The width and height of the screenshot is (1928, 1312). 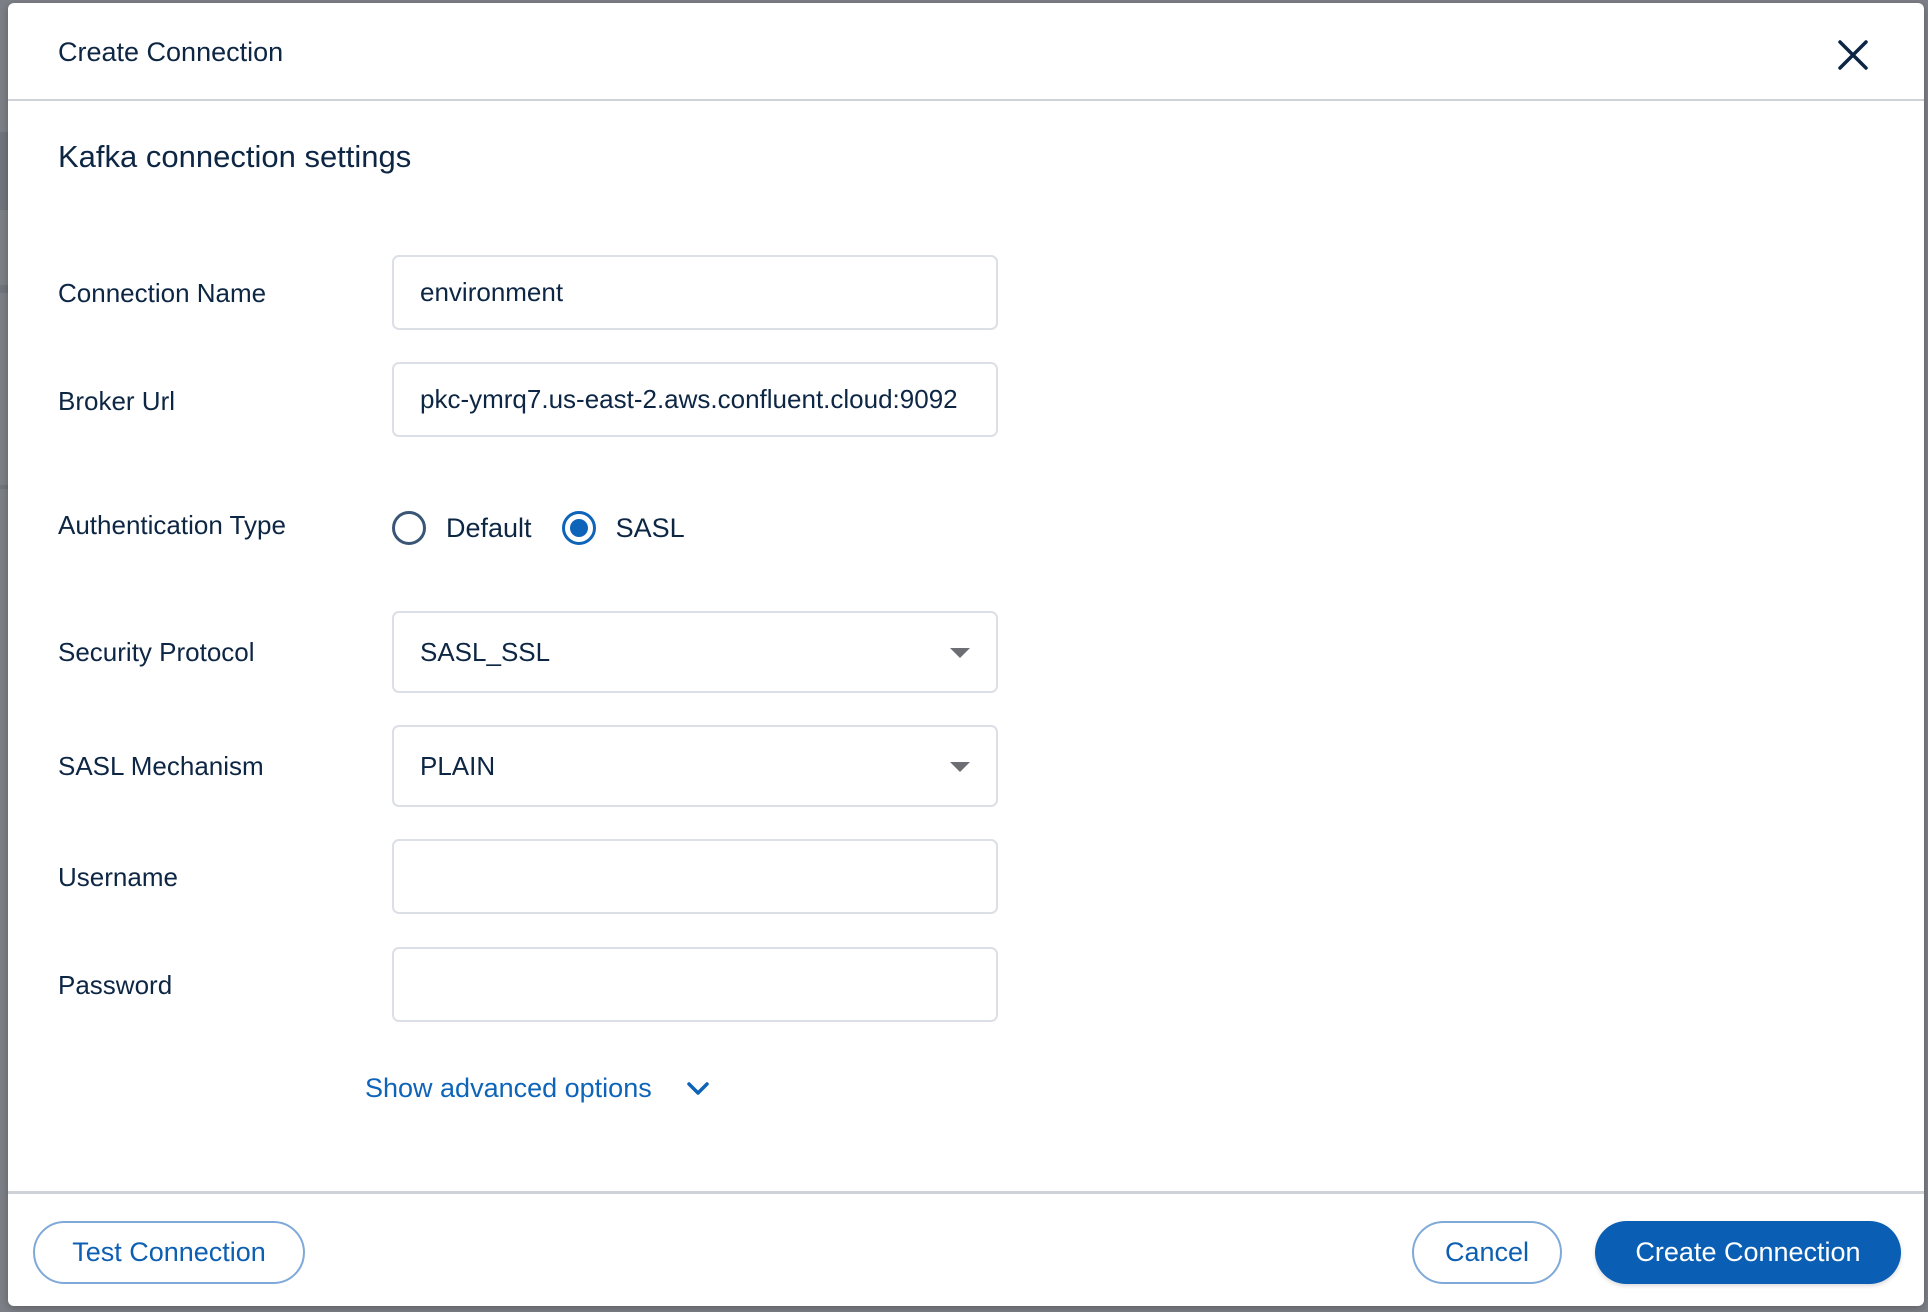 I want to click on close-icon, so click(x=1853, y=55).